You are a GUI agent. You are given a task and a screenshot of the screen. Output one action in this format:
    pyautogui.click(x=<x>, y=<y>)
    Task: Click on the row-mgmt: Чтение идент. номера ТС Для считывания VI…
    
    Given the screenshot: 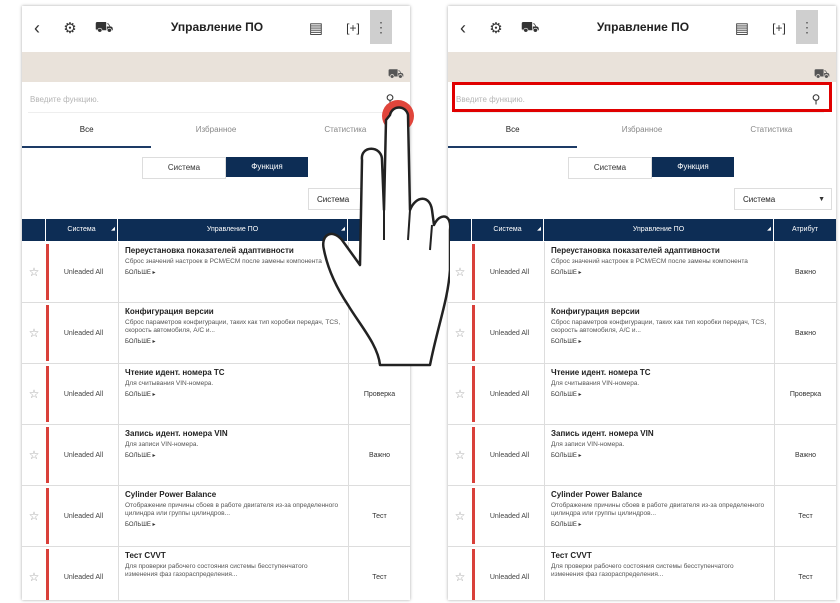 What is the action you would take?
    pyautogui.click(x=659, y=394)
    